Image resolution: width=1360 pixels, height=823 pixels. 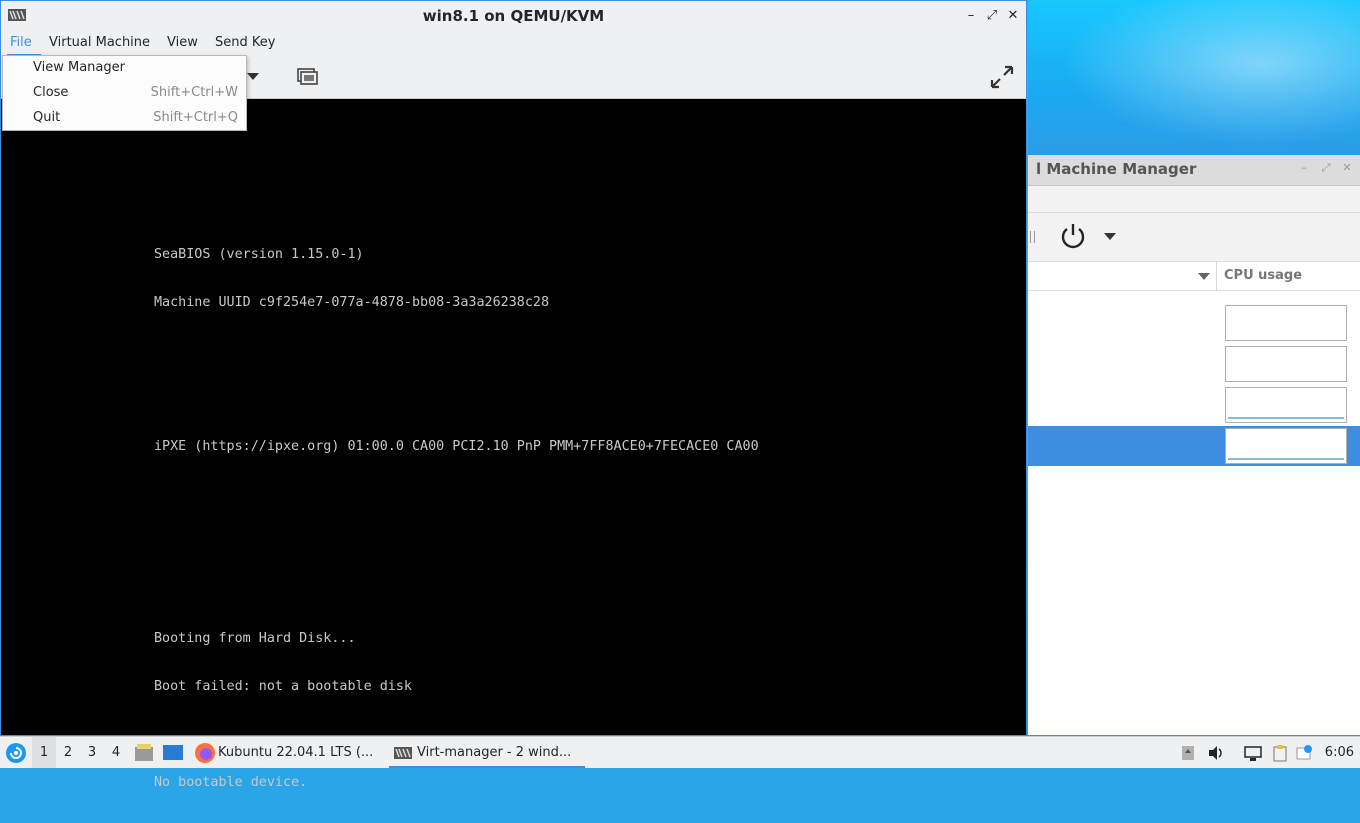 What do you see at coordinates (144, 753) in the screenshot?
I see `file-manager-icon` at bounding box center [144, 753].